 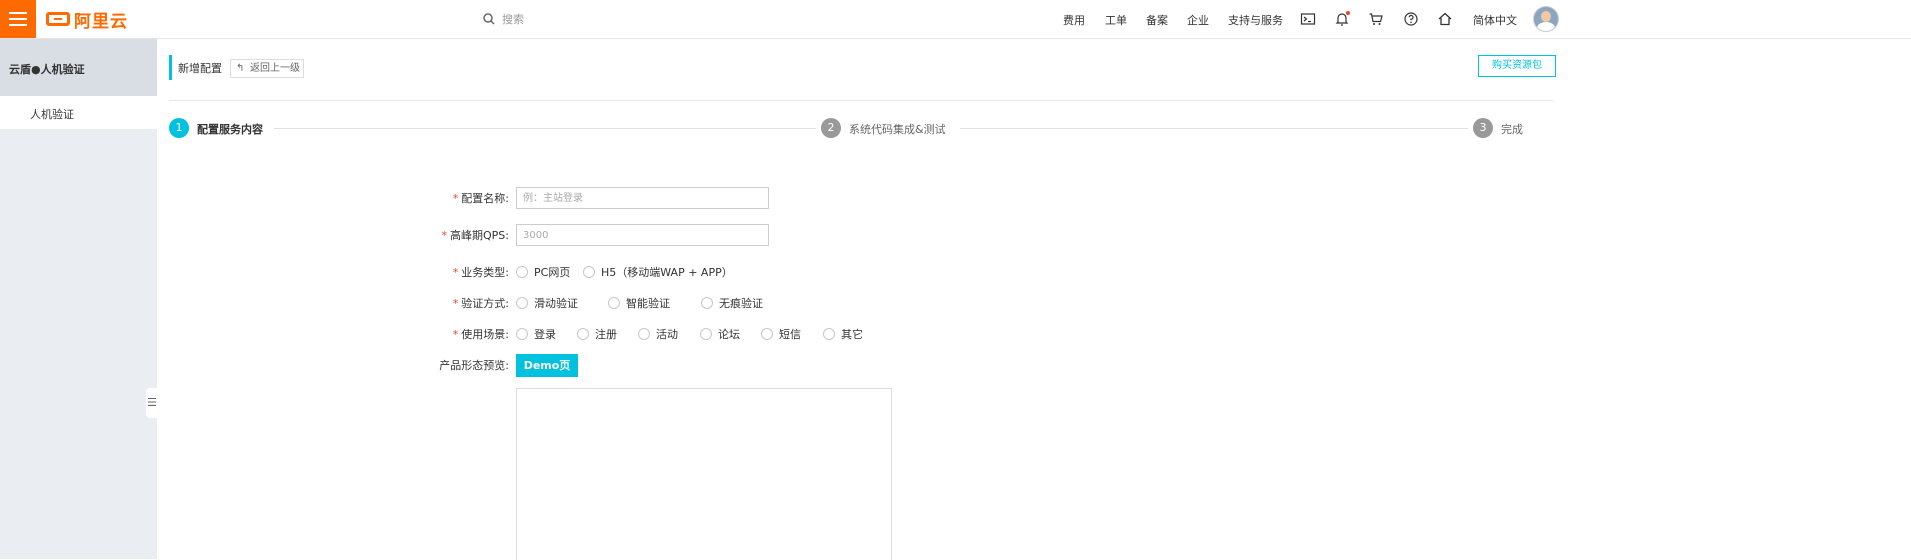 What do you see at coordinates (614, 303) in the screenshot?
I see `verify-smart-radio` at bounding box center [614, 303].